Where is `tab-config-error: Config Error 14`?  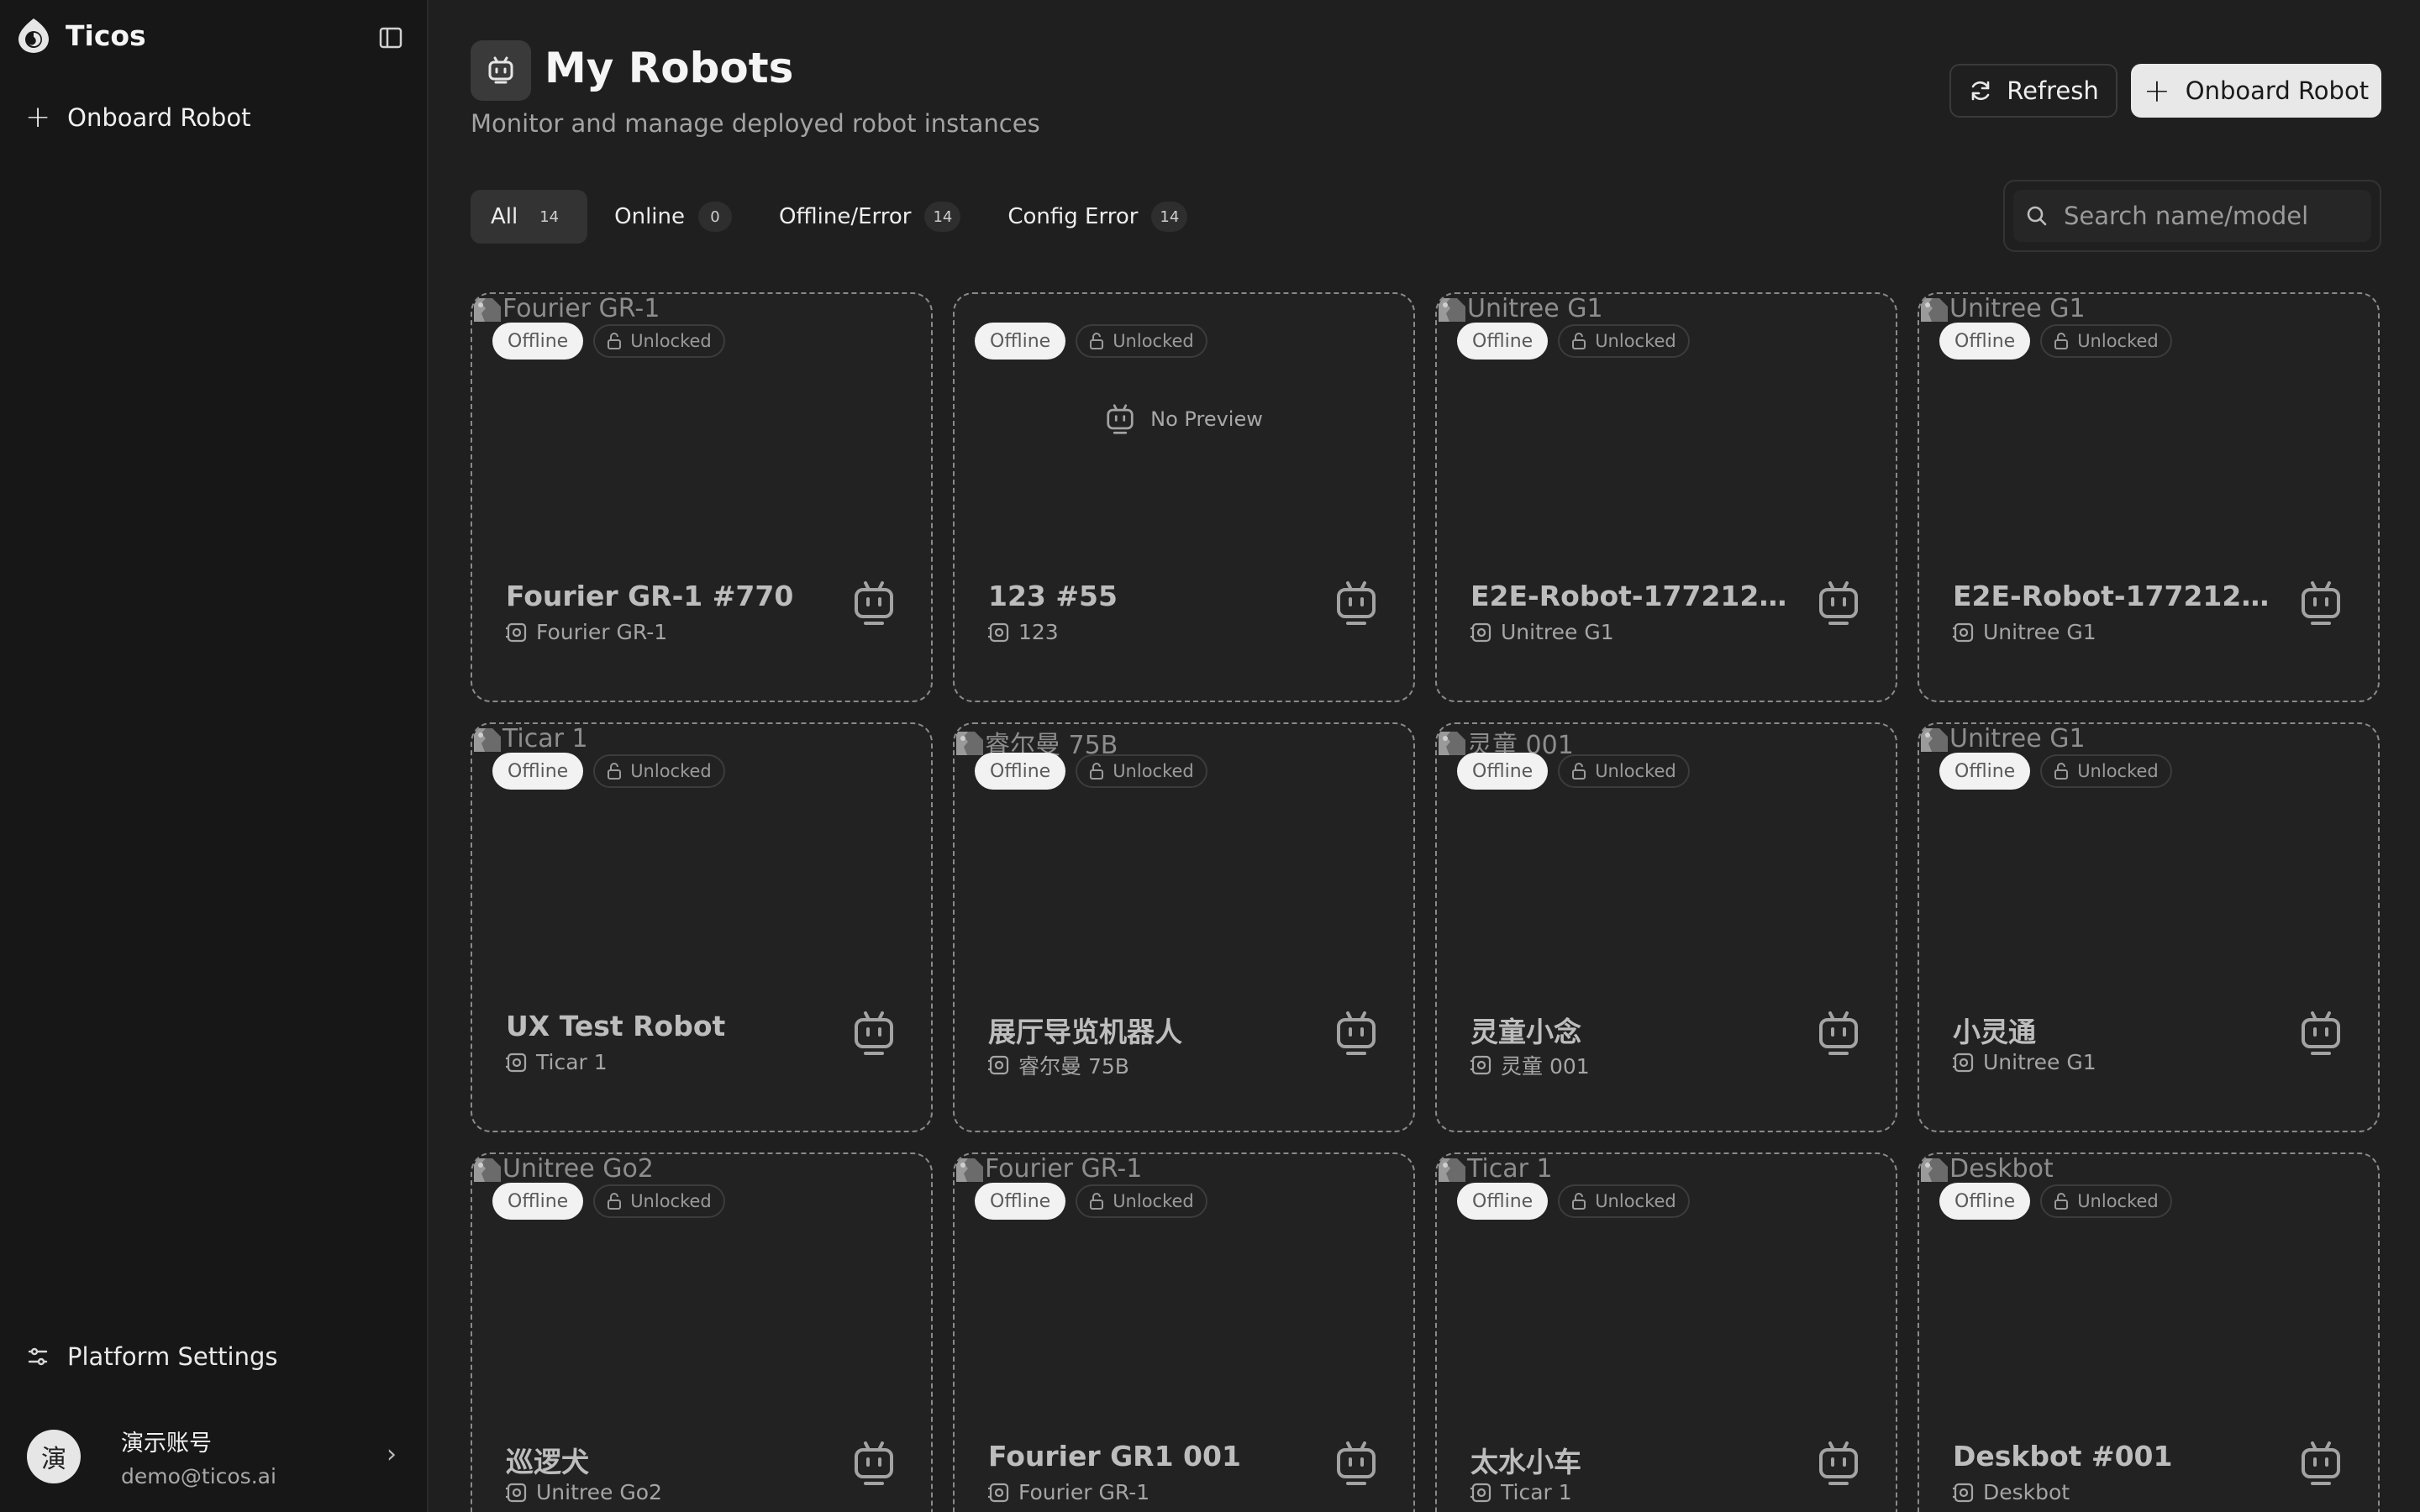
tab-config-error: Config Error 14 is located at coordinates (1097, 217).